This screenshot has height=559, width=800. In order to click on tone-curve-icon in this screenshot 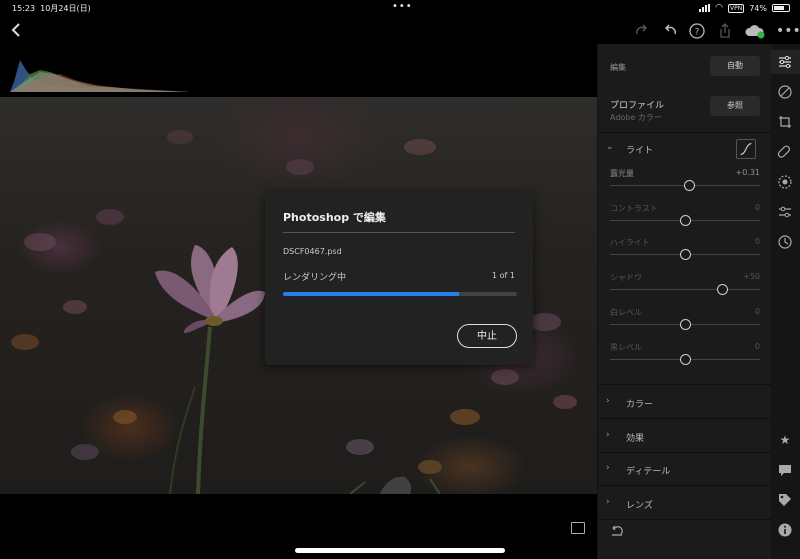, I will do `click(746, 149)`.